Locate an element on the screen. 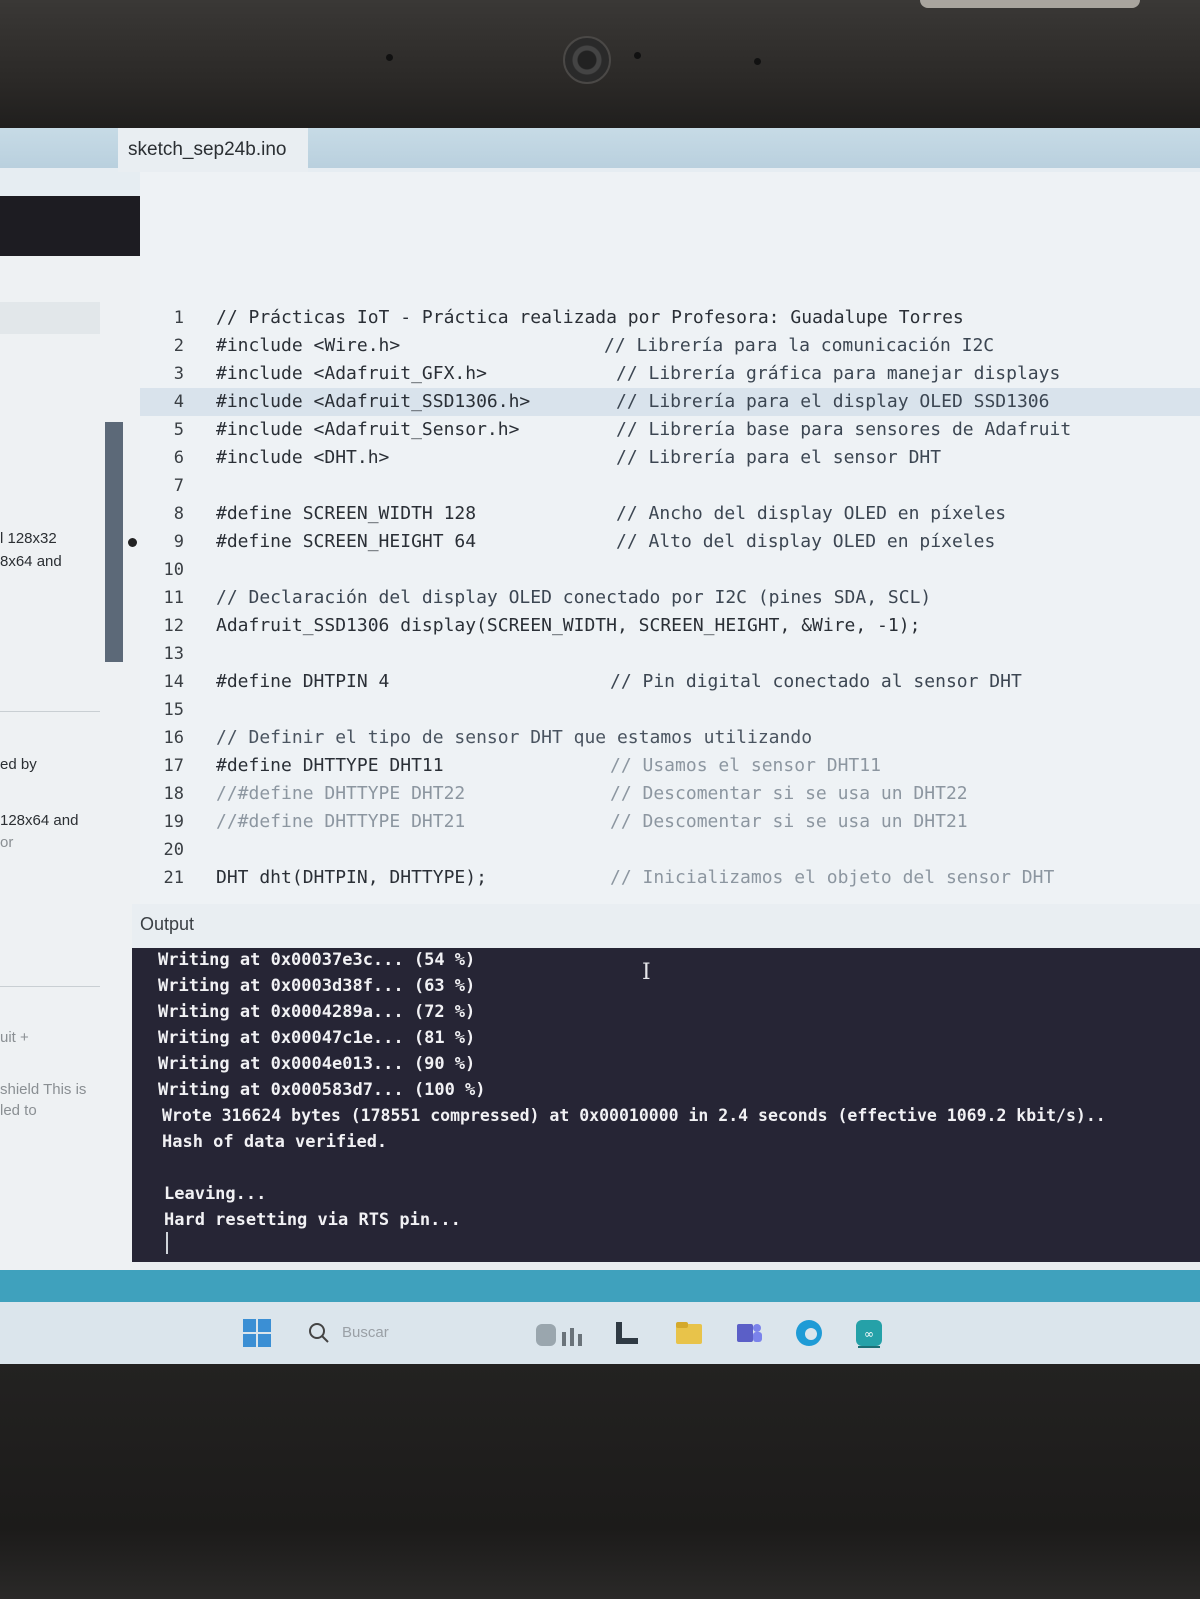 The image size is (1200, 1599). mouse-ibeam-icon: I is located at coordinates (646, 972).